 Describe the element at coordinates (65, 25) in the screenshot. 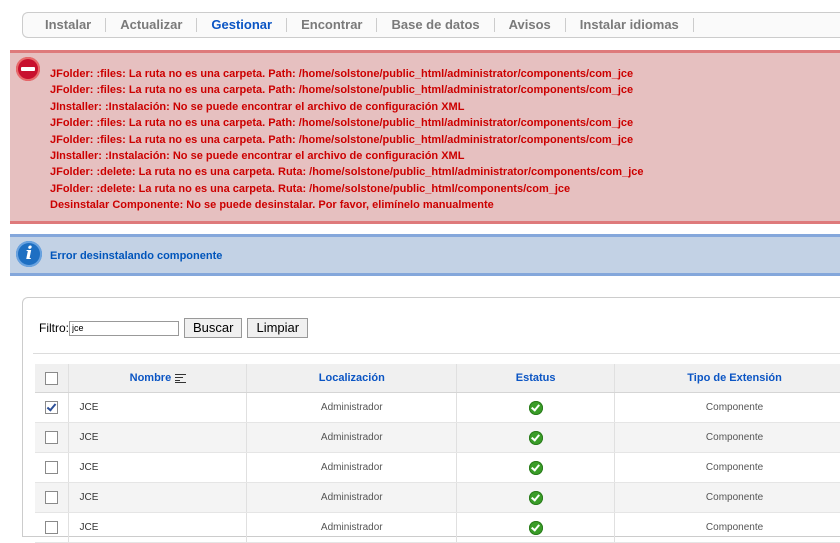

I see `tab-instalar: Instalar` at that location.